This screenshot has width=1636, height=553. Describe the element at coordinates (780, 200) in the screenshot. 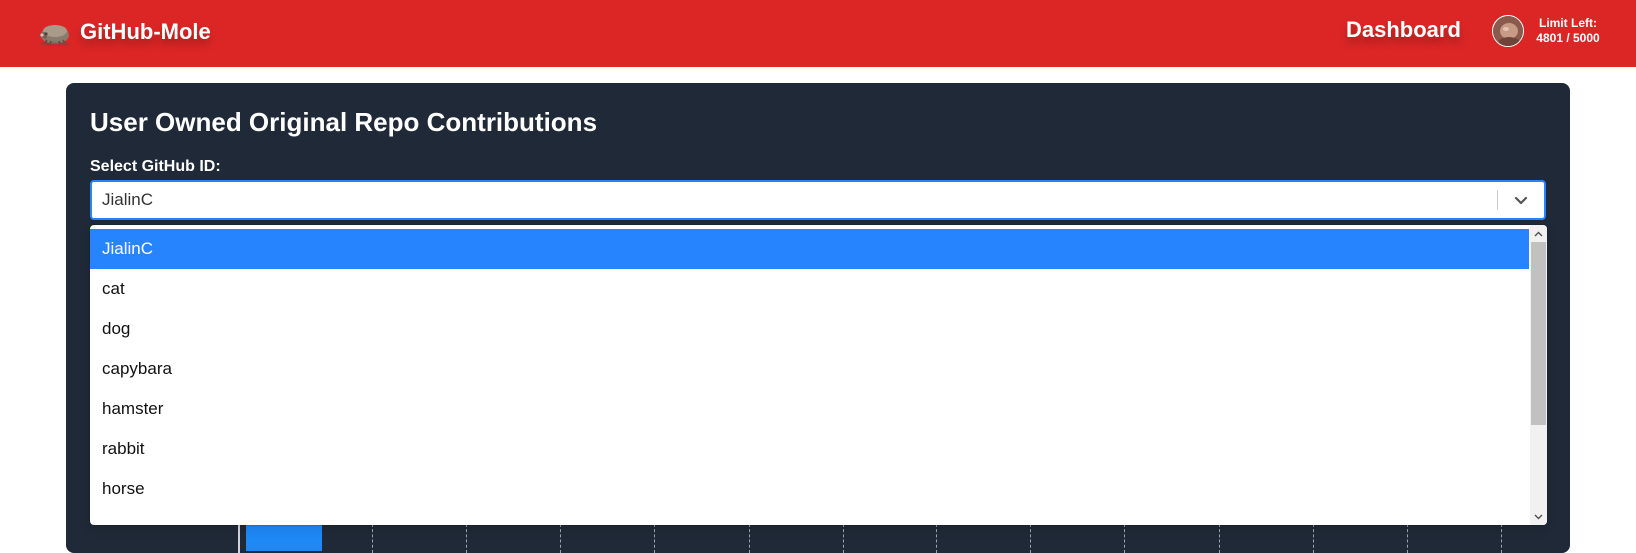

I see `github-id-input` at that location.